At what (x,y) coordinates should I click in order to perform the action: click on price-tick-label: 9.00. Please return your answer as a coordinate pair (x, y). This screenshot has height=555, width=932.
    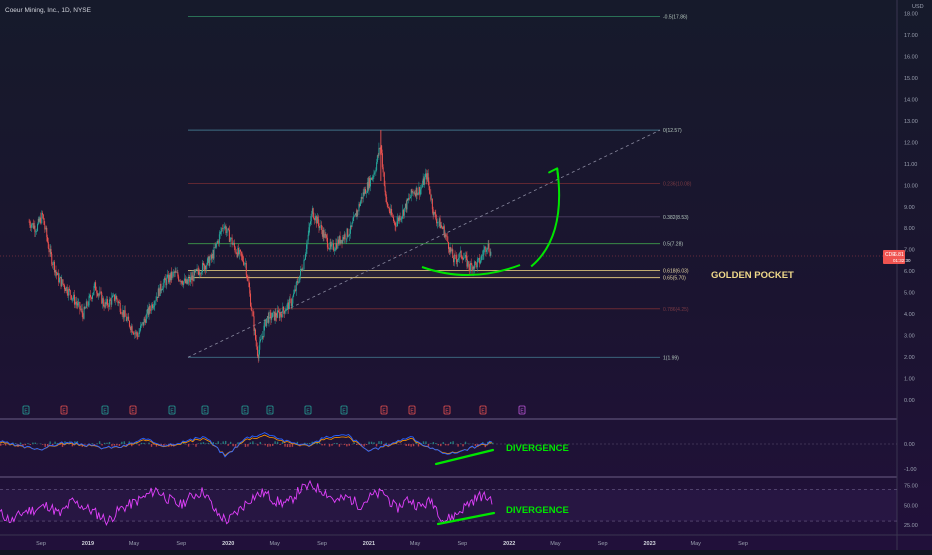
    Looking at the image, I should click on (909, 208).